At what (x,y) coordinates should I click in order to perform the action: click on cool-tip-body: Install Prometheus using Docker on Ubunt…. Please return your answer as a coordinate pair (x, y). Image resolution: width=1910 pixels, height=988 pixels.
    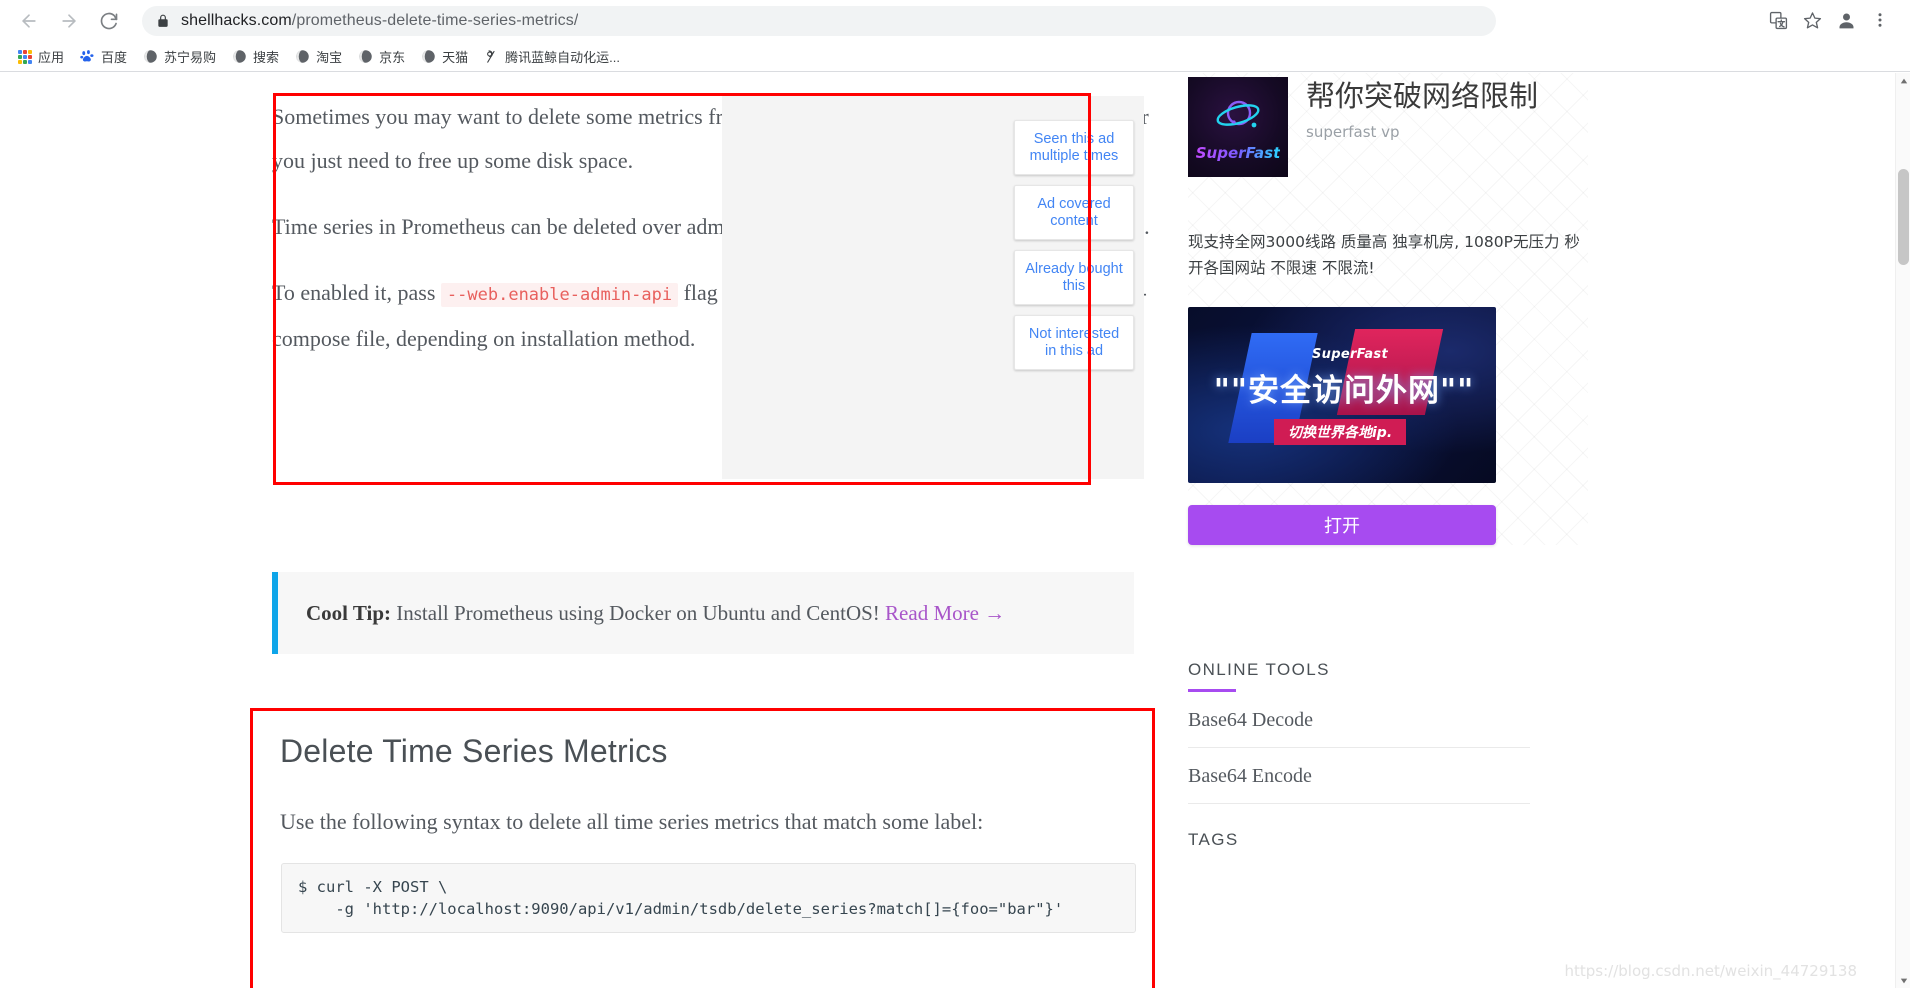
    Looking at the image, I should click on (638, 612).